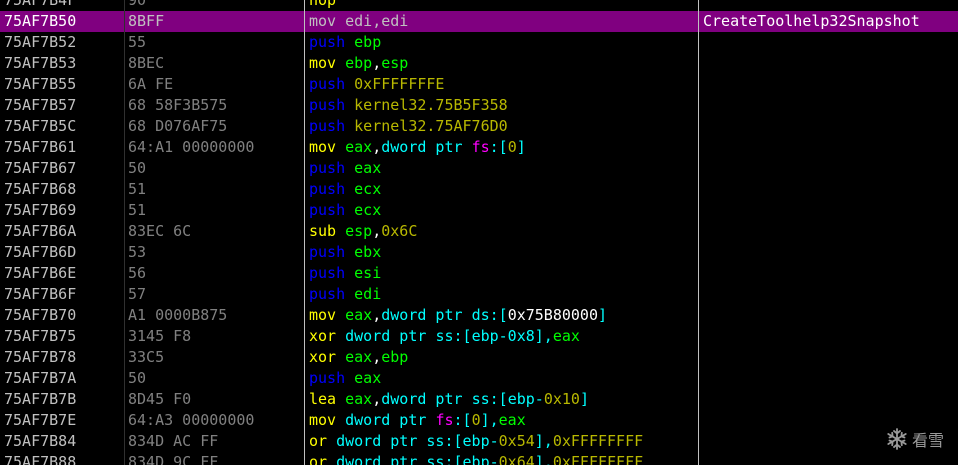 This screenshot has width=958, height=465. I want to click on disasm-row: 75AF7B6E 56 push esi, so click(479, 273).